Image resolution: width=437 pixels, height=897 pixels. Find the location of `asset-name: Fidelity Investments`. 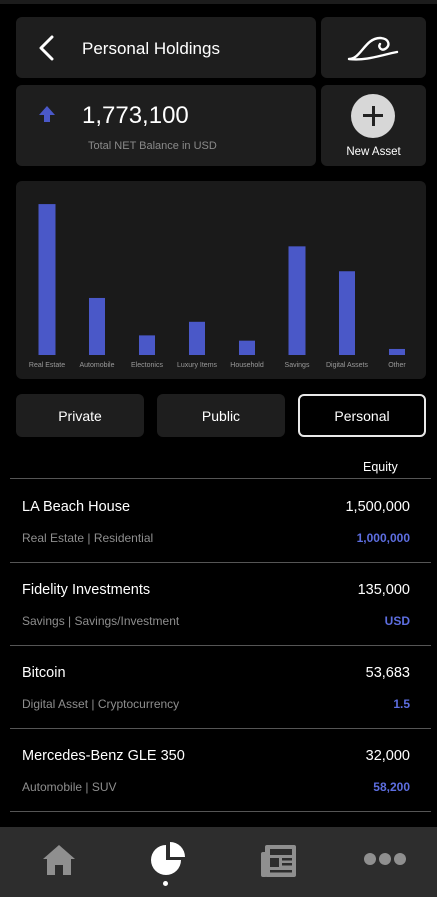

asset-name: Fidelity Investments is located at coordinates (86, 590).